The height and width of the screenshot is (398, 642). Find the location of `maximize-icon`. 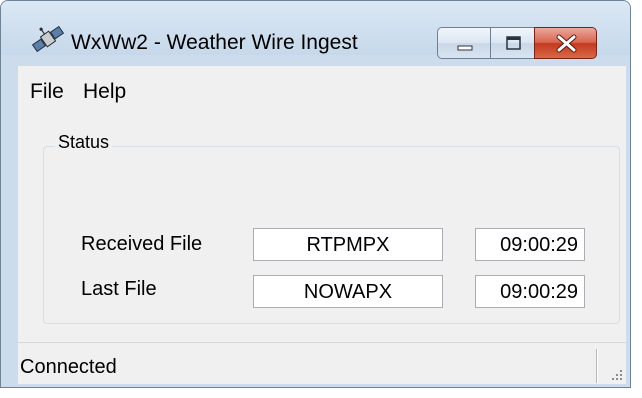

maximize-icon is located at coordinates (513, 43).